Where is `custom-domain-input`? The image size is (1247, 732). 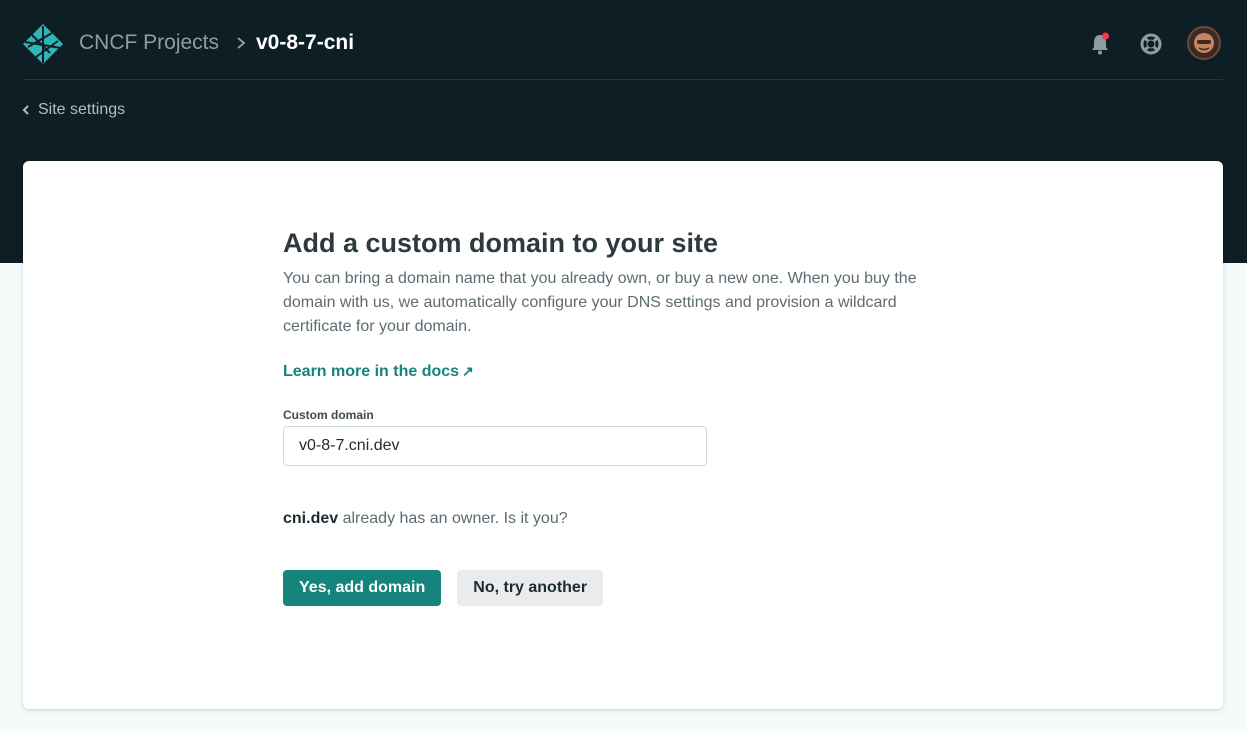
custom-domain-input is located at coordinates (495, 446).